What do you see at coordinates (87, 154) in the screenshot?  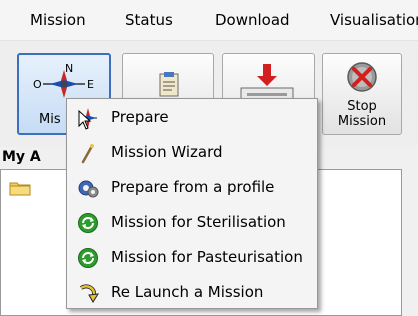 I see `wand-icon` at bounding box center [87, 154].